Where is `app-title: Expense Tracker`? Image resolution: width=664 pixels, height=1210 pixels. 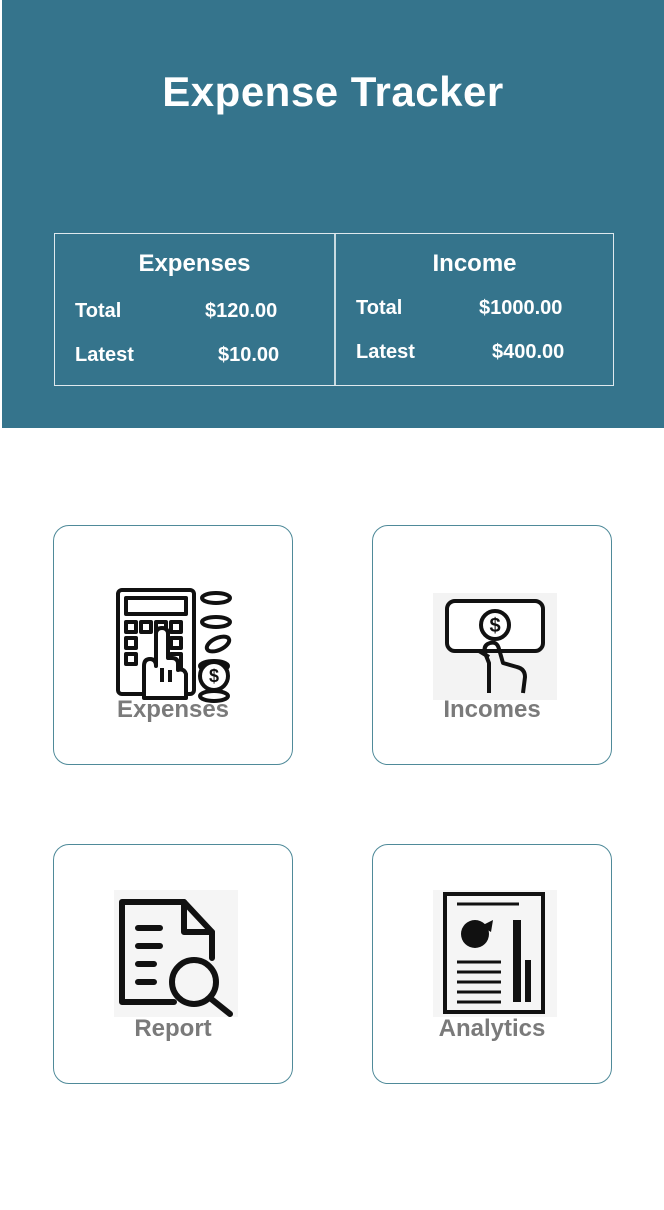 app-title: Expense Tracker is located at coordinates (333, 91).